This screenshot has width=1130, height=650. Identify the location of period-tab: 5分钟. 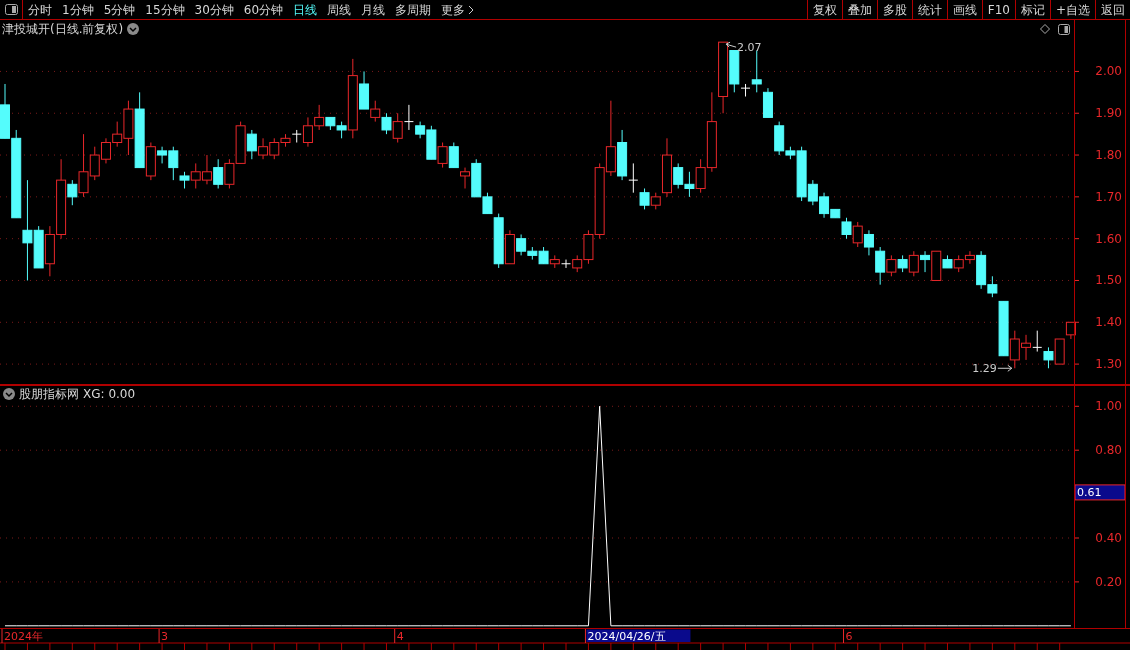
(119, 9).